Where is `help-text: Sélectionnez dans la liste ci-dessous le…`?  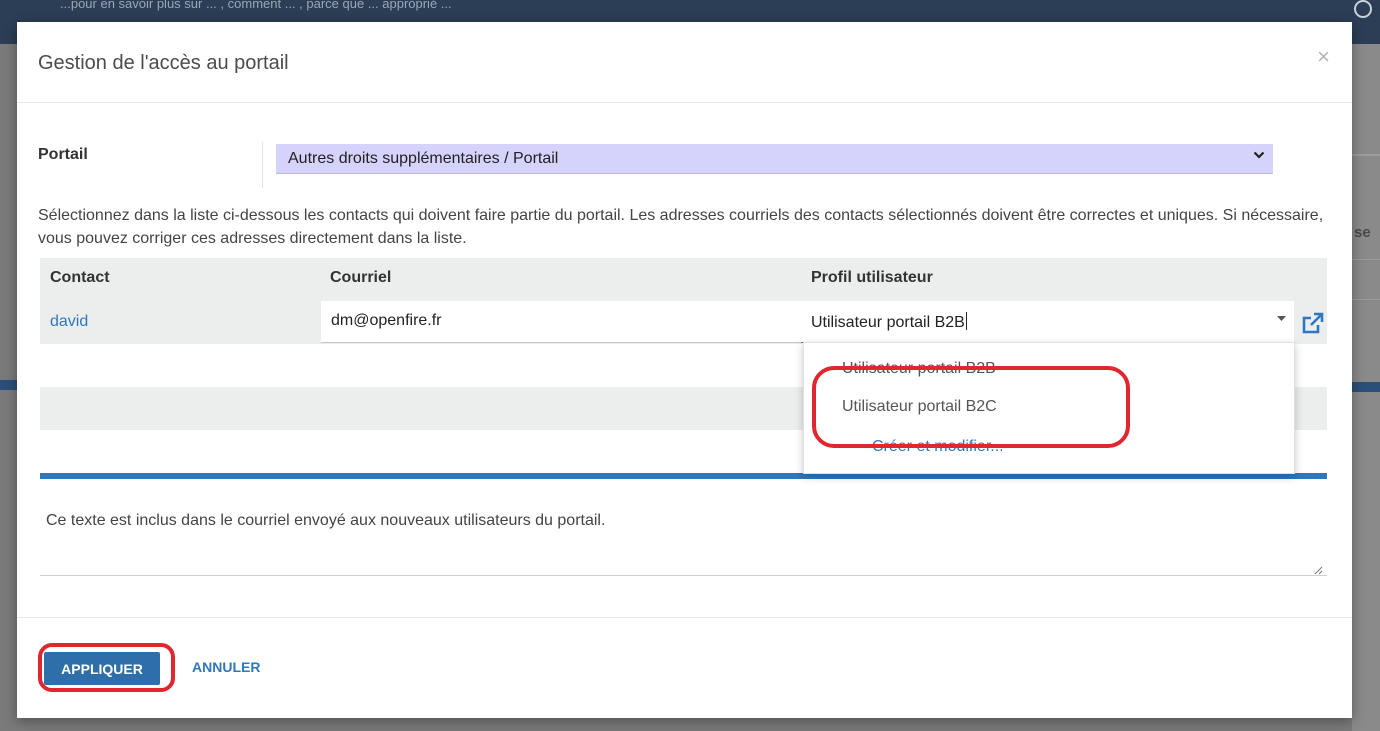
help-text: Sélectionnez dans la liste ci-dessous le… is located at coordinates (681, 227).